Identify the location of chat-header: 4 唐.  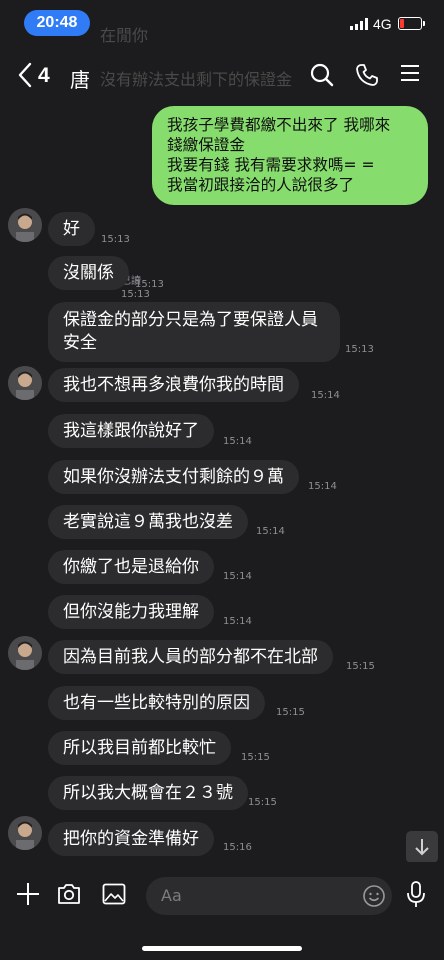
(222, 75).